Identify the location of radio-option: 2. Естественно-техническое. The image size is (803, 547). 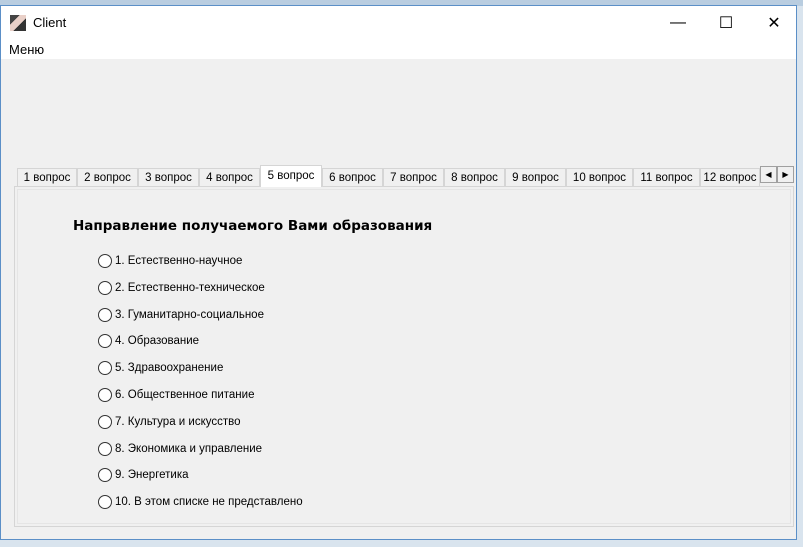
(181, 287).